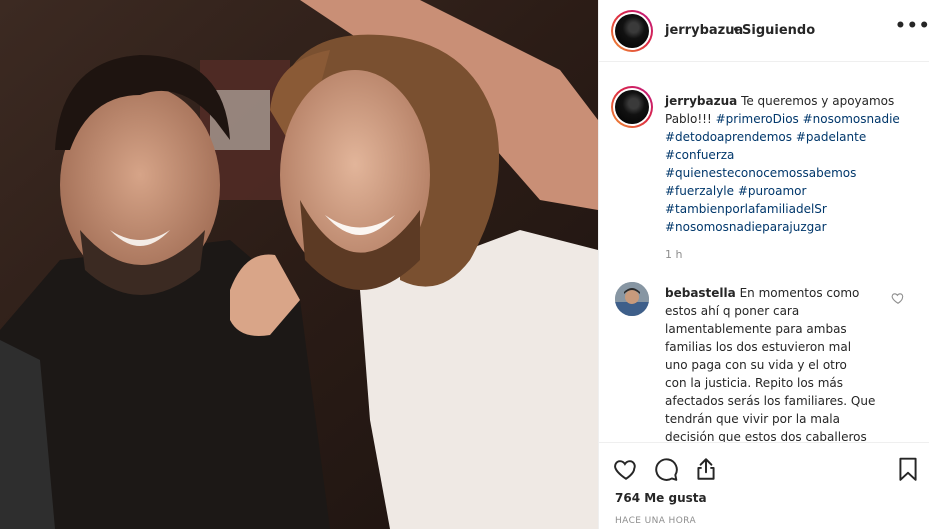 This screenshot has width=929, height=529. What do you see at coordinates (912, 26) in the screenshot?
I see `more-options-icon: •••` at bounding box center [912, 26].